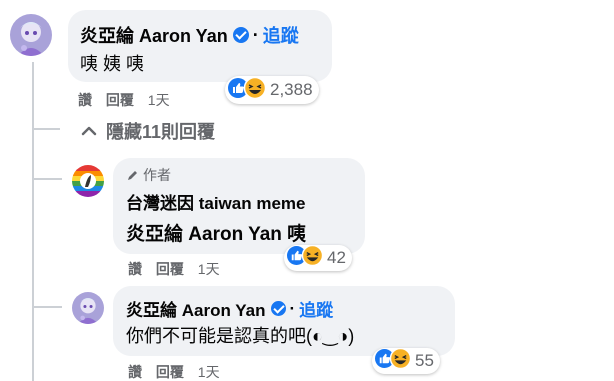 The height and width of the screenshot is (381, 614). I want to click on hide-replies-button: 隱藏11則回覆, so click(146, 131).